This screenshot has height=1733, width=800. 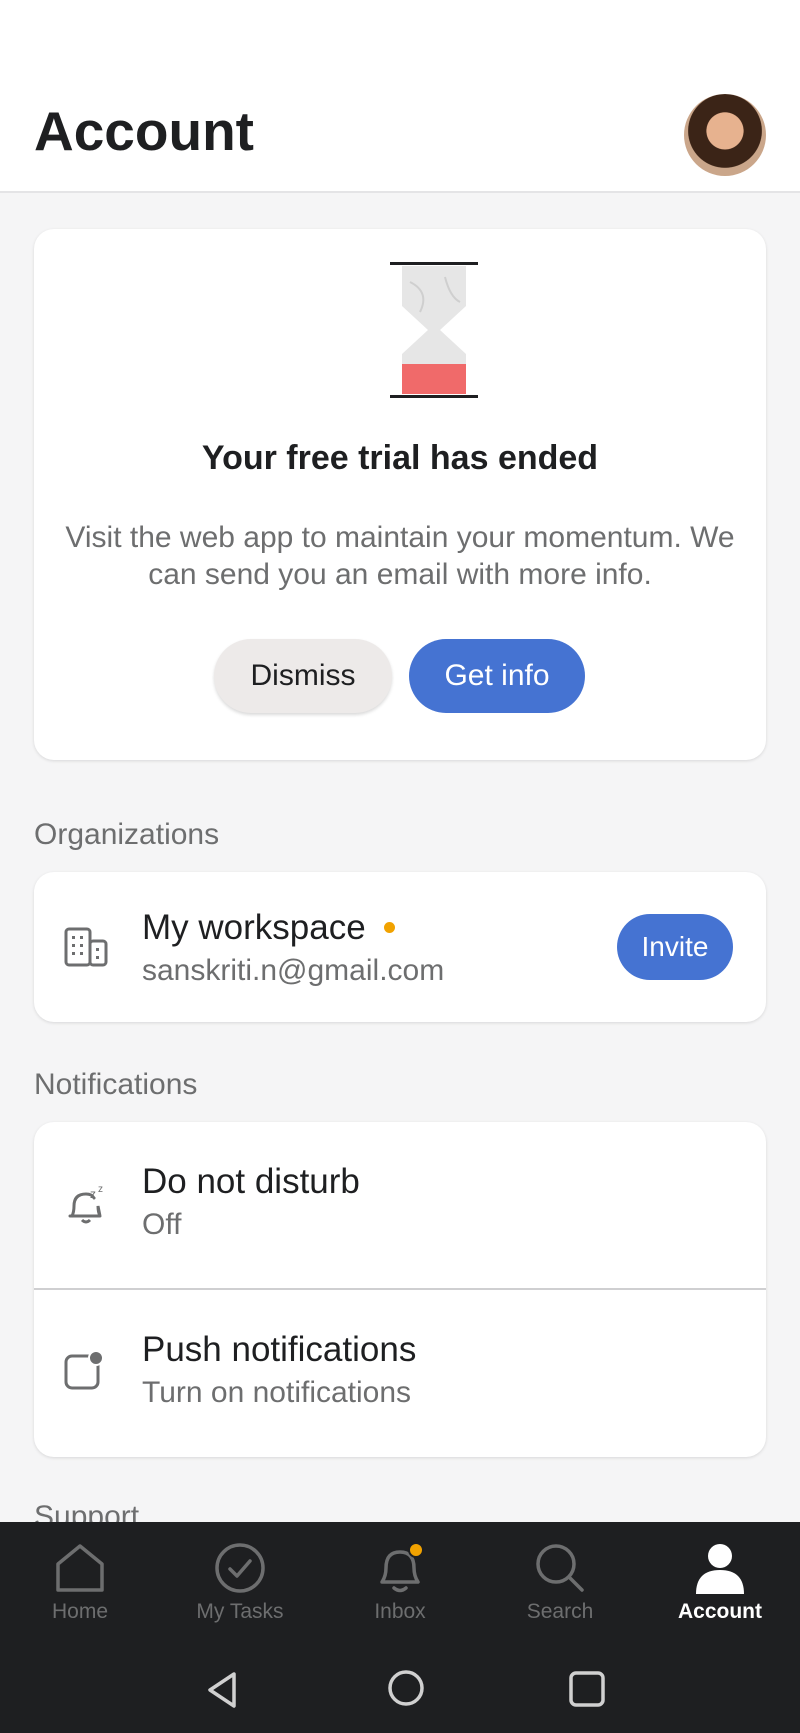 I want to click on dismiss-button: Dismiss, so click(x=303, y=676).